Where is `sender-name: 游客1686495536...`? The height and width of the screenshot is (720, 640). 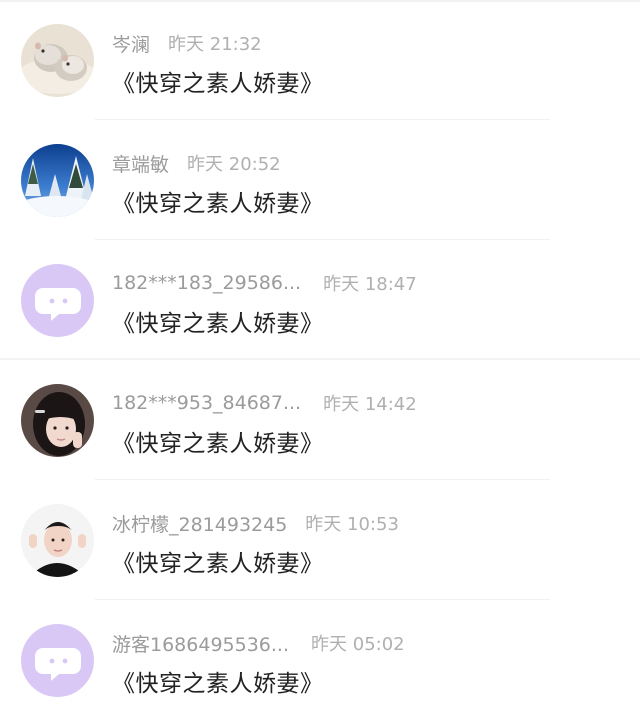 sender-name: 游客1686495536... is located at coordinates (200, 643).